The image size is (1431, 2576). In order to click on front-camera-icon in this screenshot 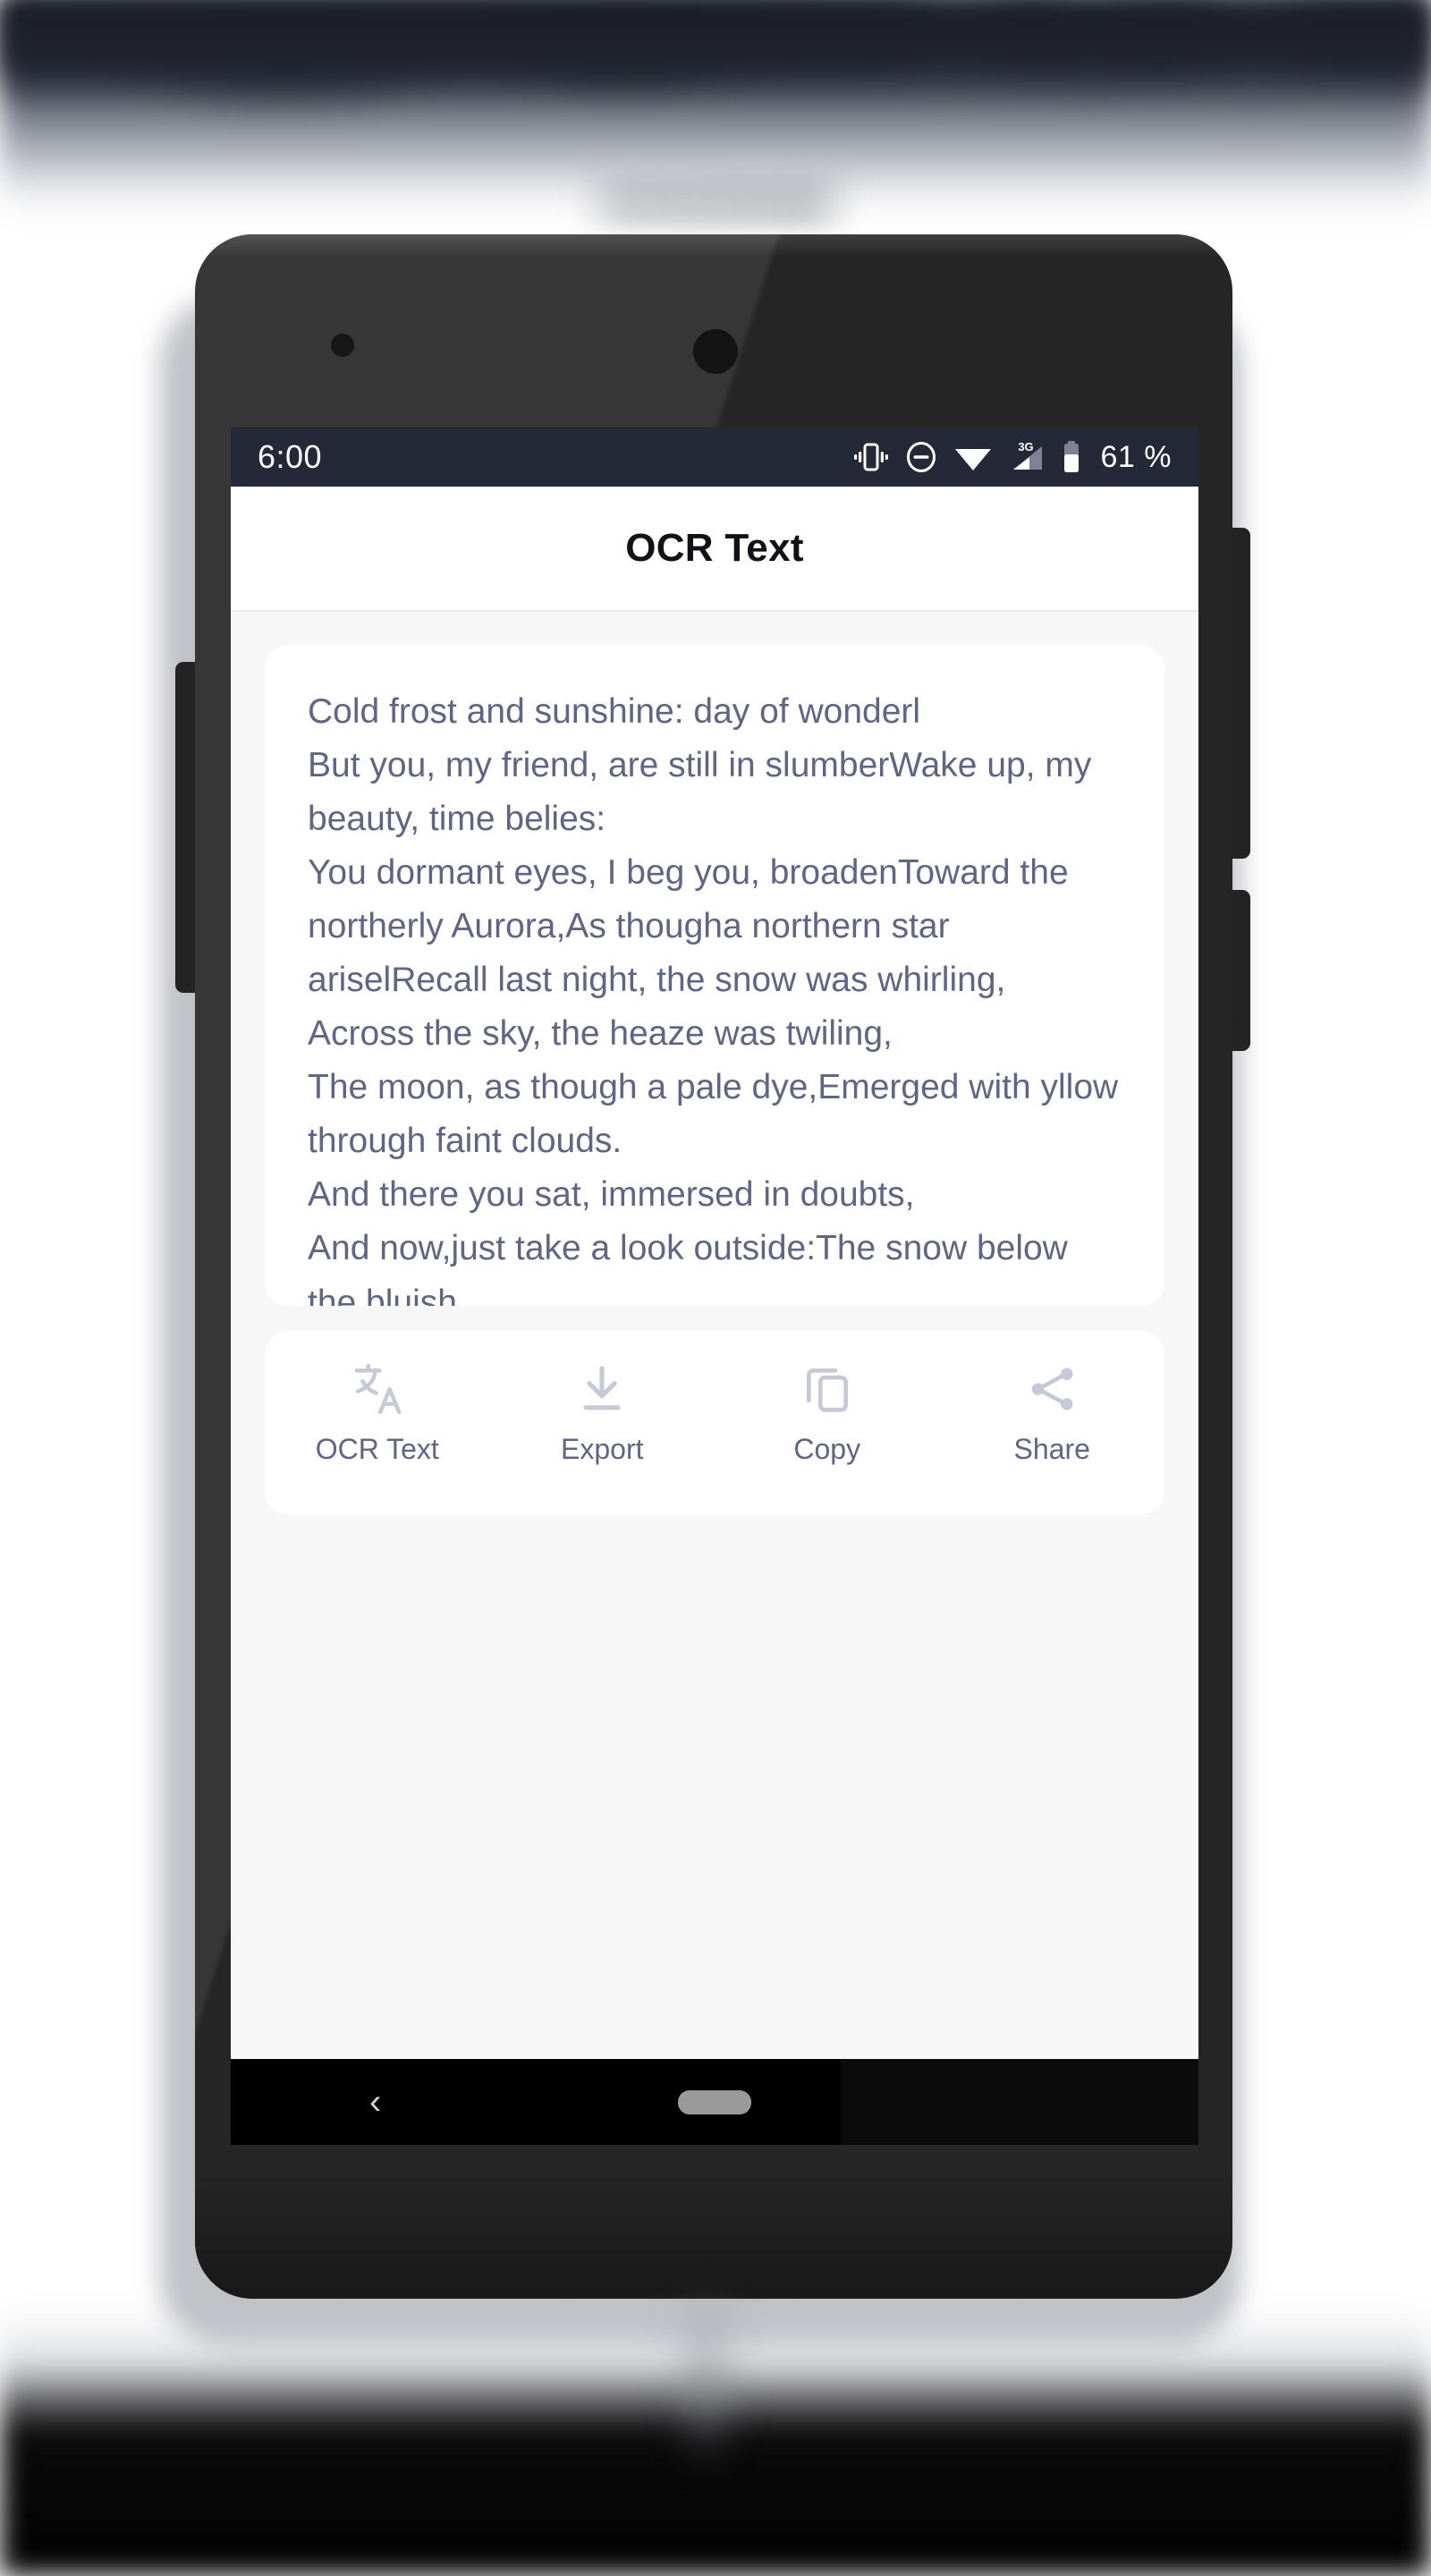, I will do `click(716, 351)`.